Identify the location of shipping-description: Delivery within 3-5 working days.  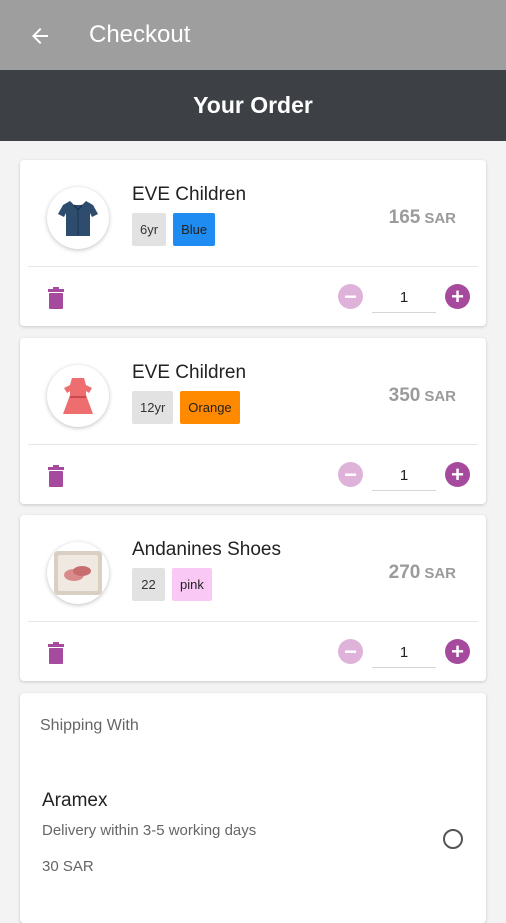
(149, 830).